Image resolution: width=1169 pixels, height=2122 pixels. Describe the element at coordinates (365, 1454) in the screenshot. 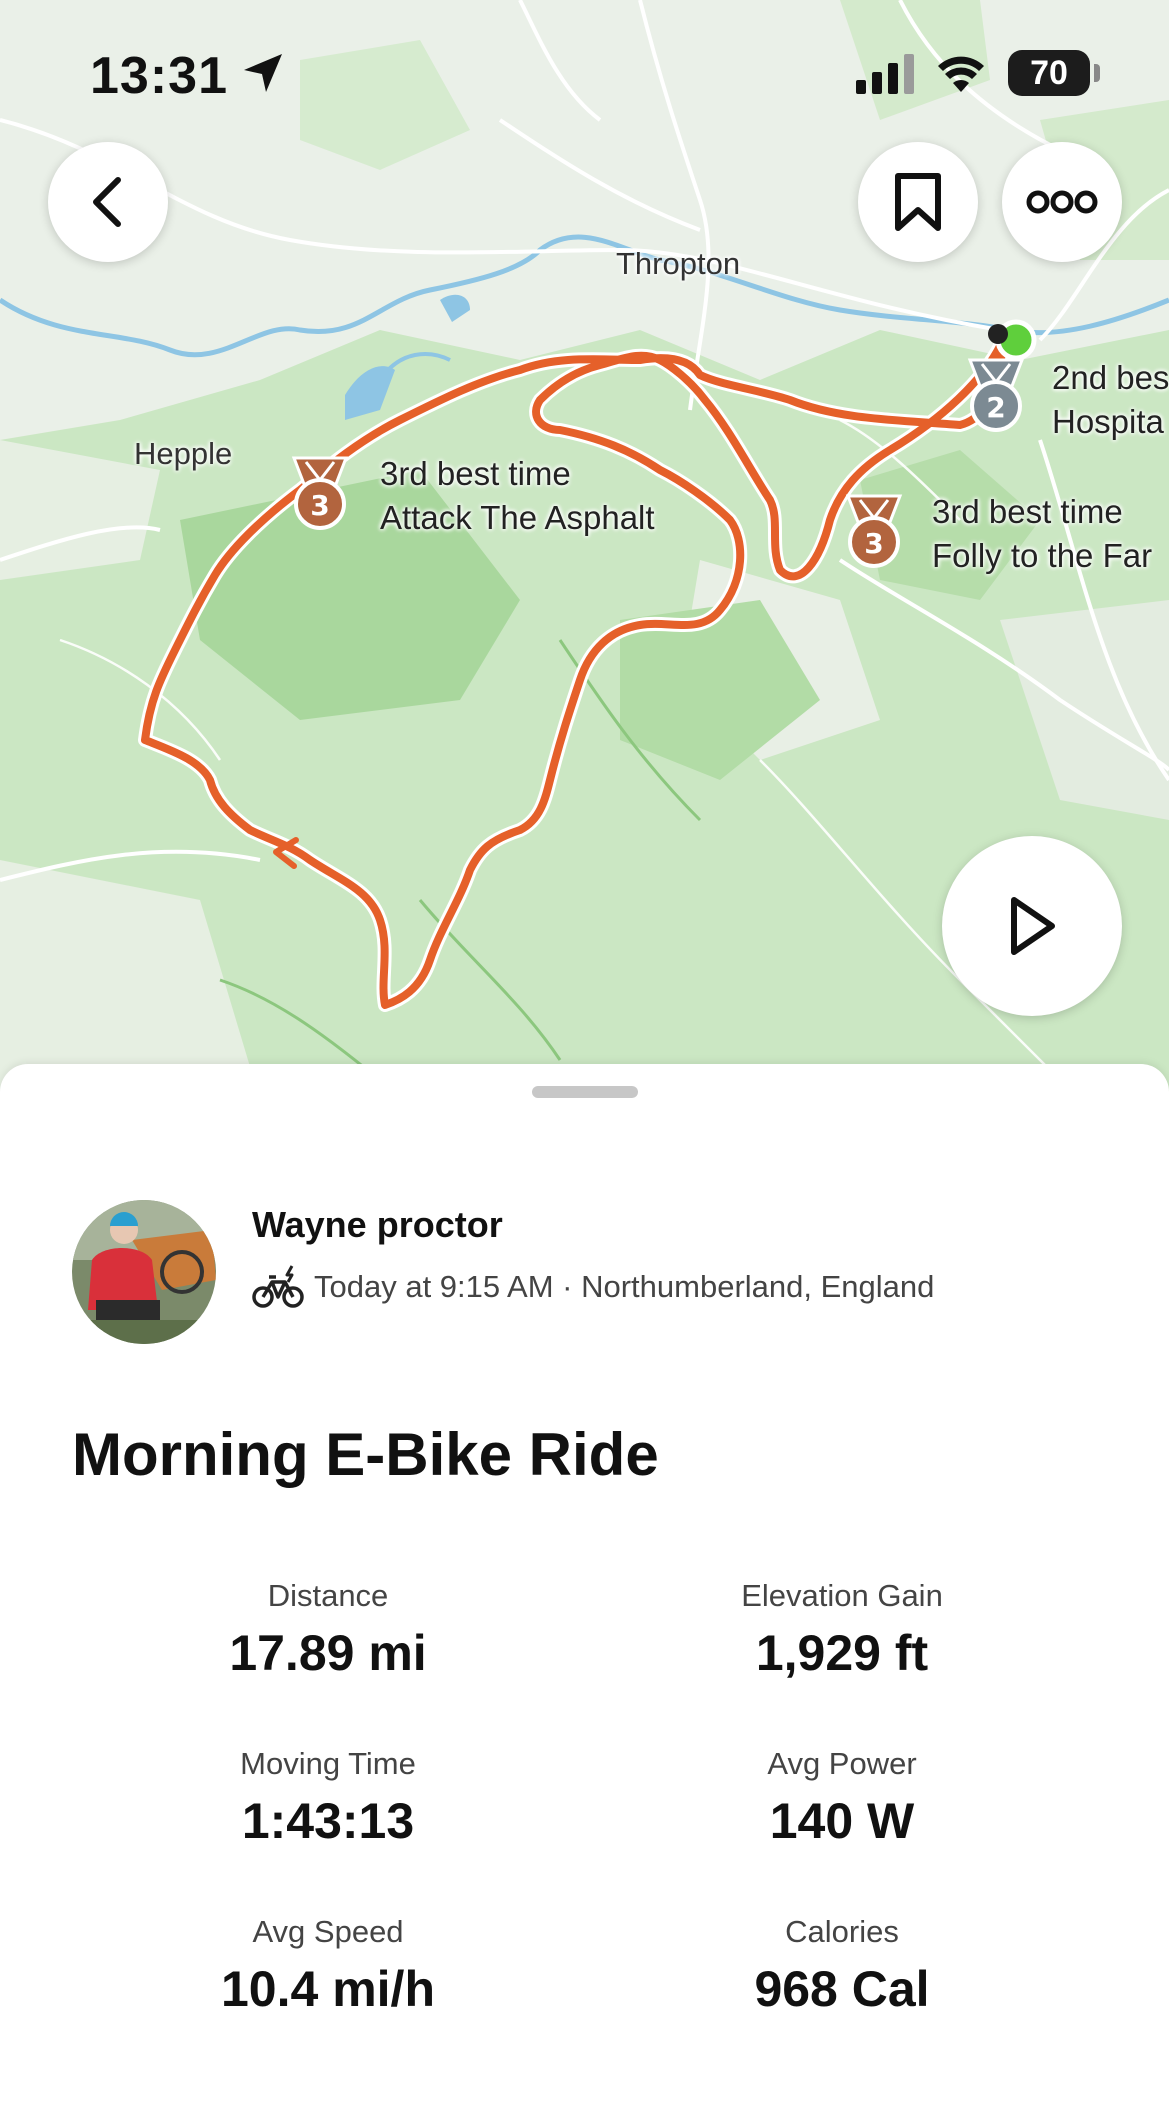

I see `activity-title: Morning E-Bike Ride` at that location.